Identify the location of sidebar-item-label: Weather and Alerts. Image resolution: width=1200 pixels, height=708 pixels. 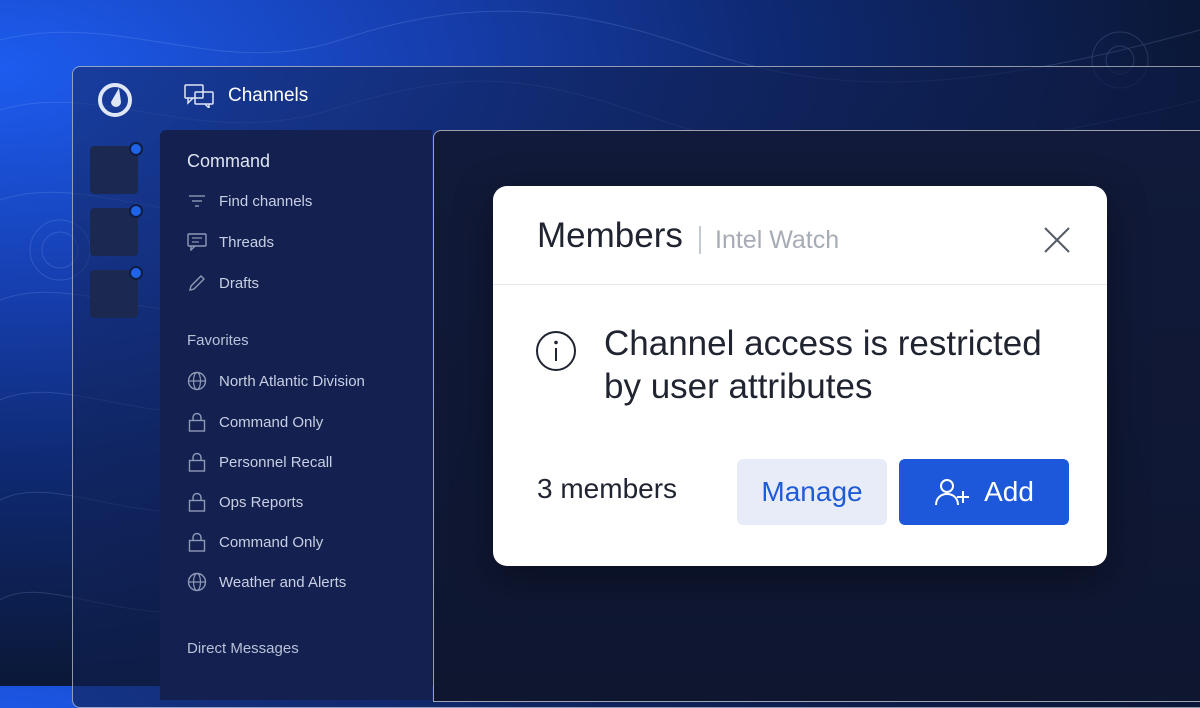
(283, 582).